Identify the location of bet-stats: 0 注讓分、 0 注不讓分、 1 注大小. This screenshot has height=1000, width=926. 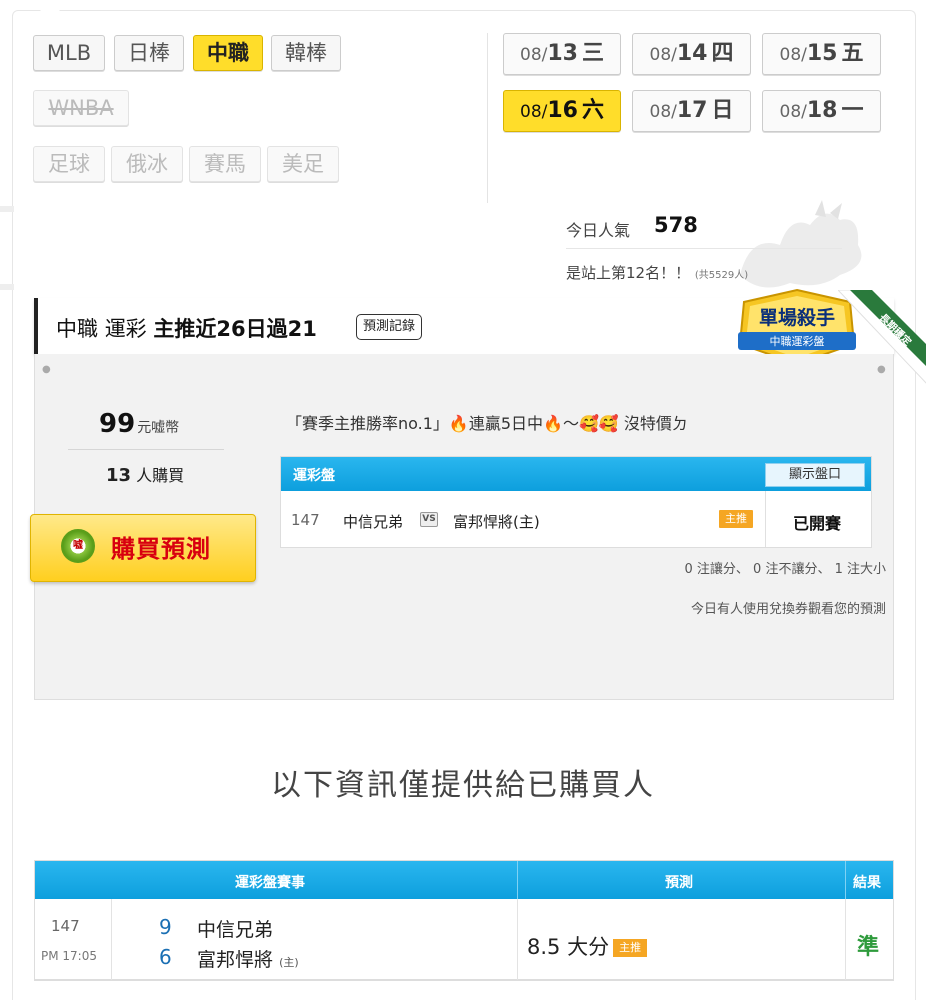
(785, 569).